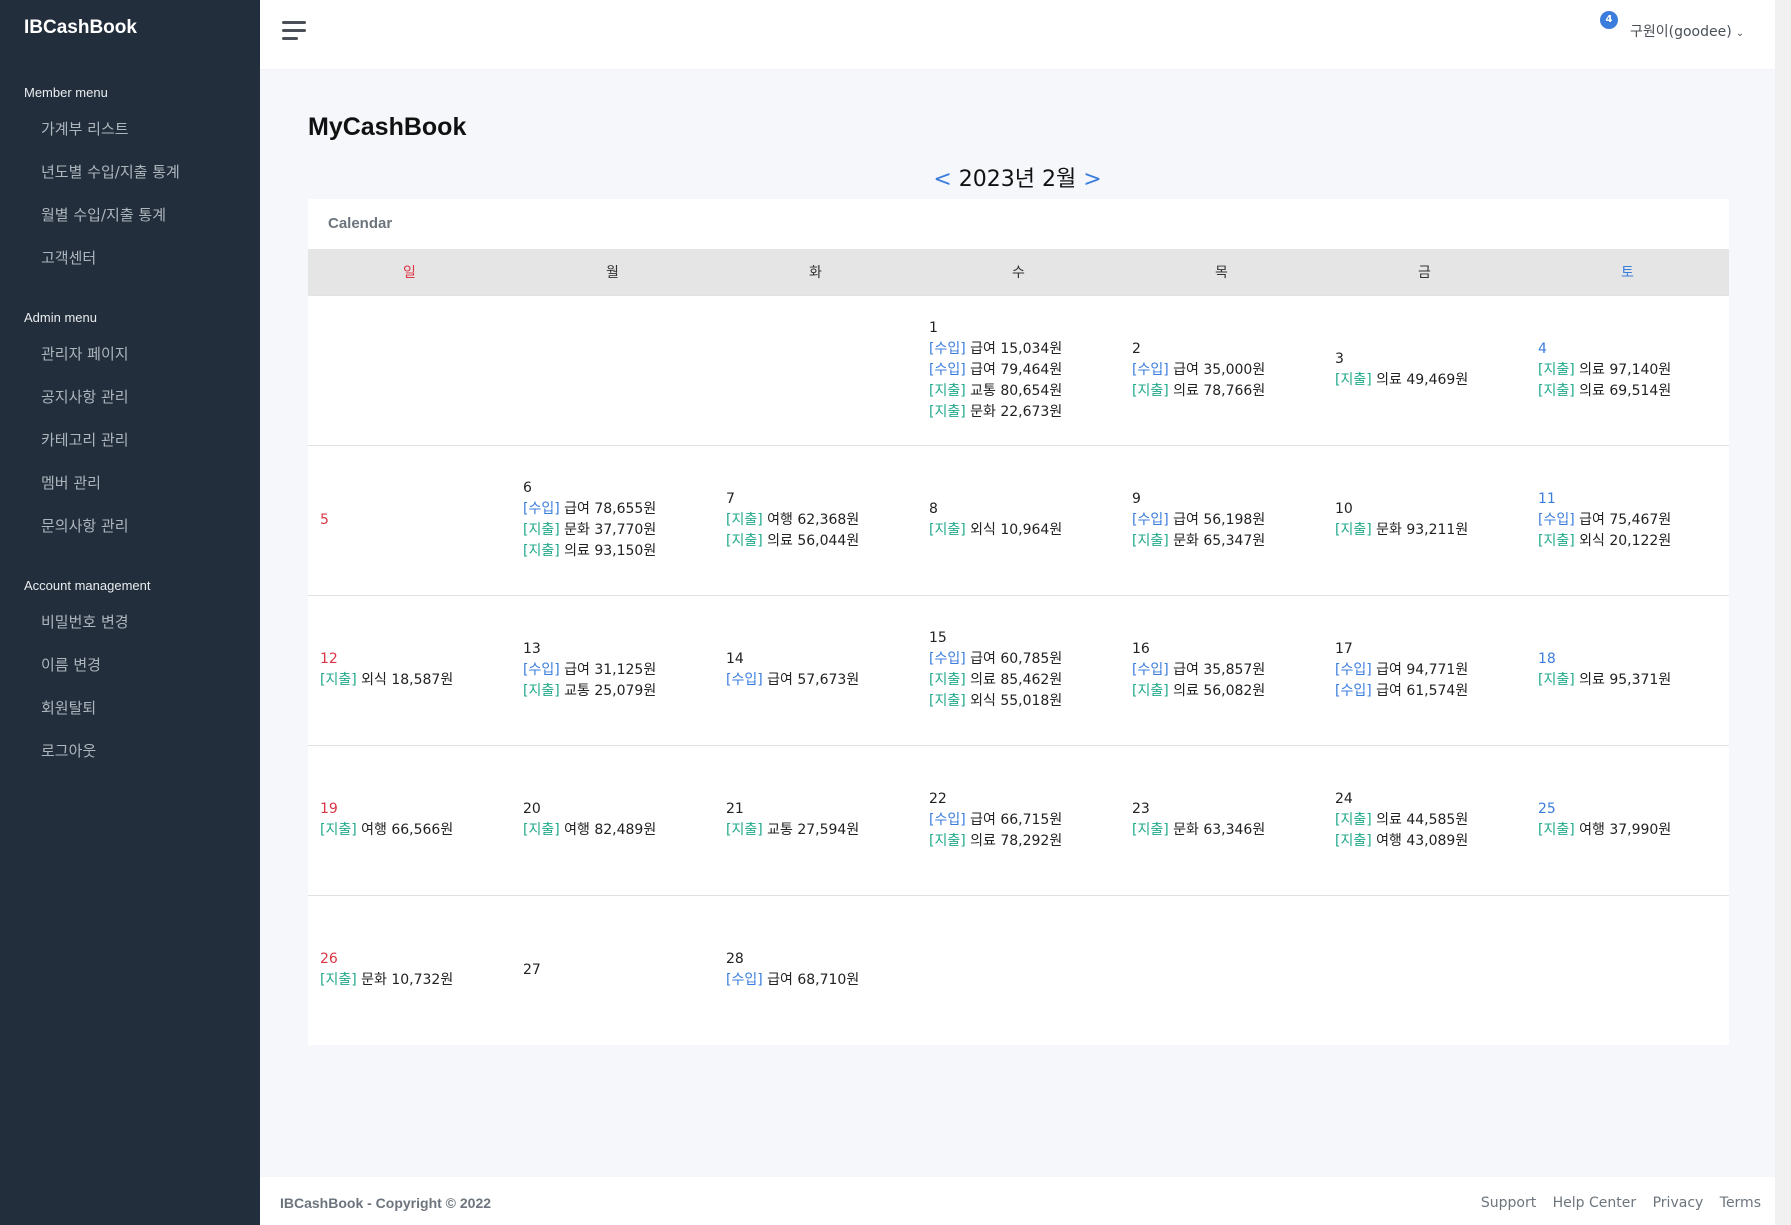  What do you see at coordinates (1633, 830) in the screenshot?
I see `cashbook-entry: [지출] 여행 37,990원` at bounding box center [1633, 830].